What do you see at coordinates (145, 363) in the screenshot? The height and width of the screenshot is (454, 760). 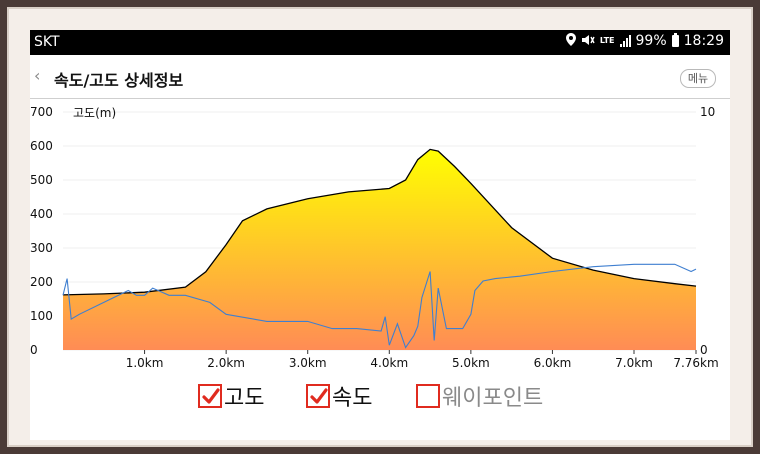 I see `x-tick-label: 1.0km` at bounding box center [145, 363].